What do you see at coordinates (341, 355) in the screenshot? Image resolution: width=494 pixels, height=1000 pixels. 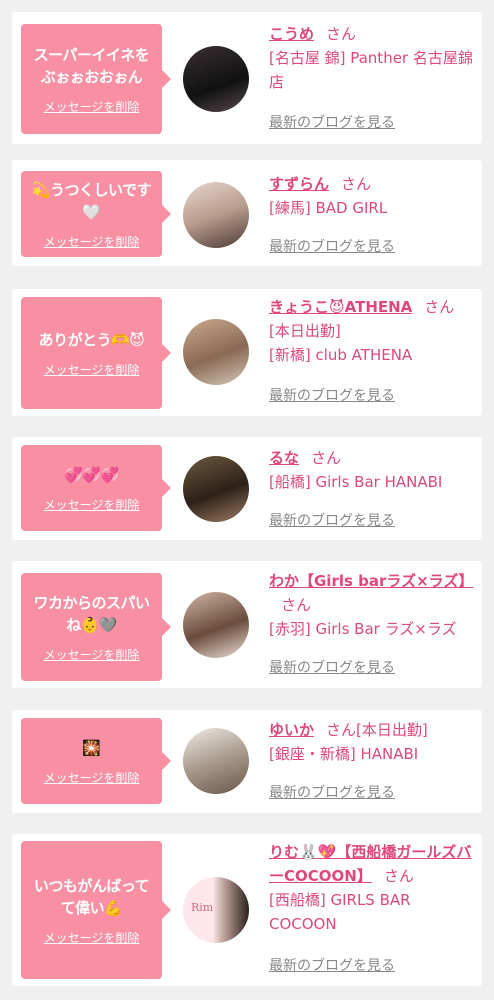 I see `shop-label: [新橋] club ATHENA` at bounding box center [341, 355].